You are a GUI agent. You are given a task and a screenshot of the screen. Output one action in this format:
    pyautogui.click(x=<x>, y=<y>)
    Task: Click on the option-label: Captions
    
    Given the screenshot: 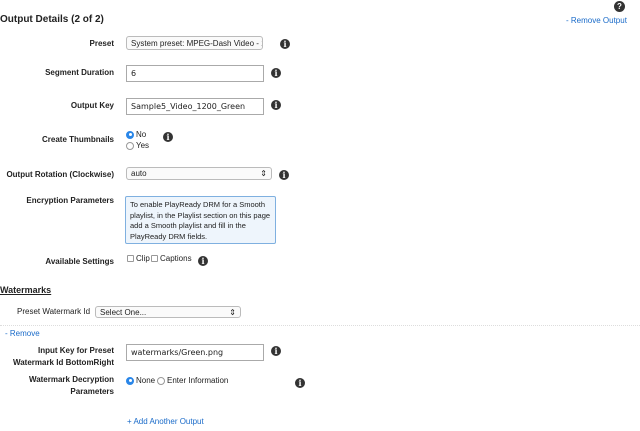 What is the action you would take?
    pyautogui.click(x=176, y=258)
    